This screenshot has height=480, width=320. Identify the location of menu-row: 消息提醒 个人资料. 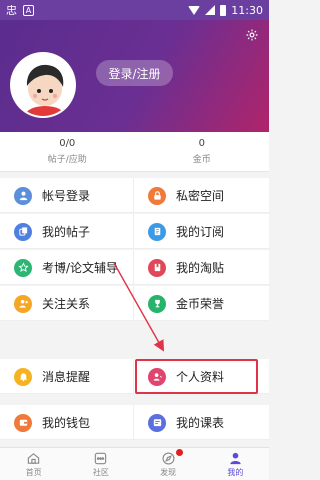
(134, 376).